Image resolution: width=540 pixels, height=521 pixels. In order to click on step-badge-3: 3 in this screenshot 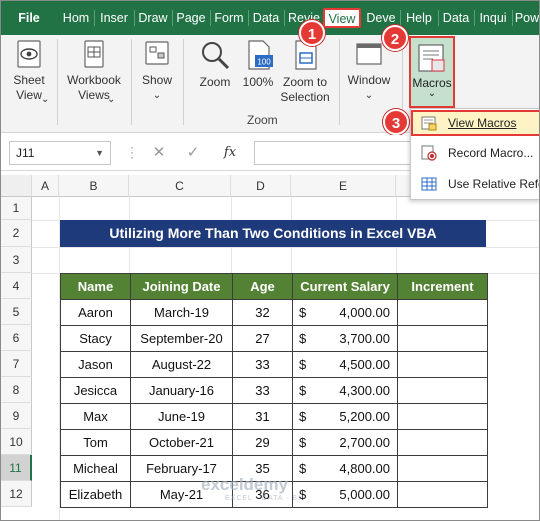, I will do `click(396, 122)`.